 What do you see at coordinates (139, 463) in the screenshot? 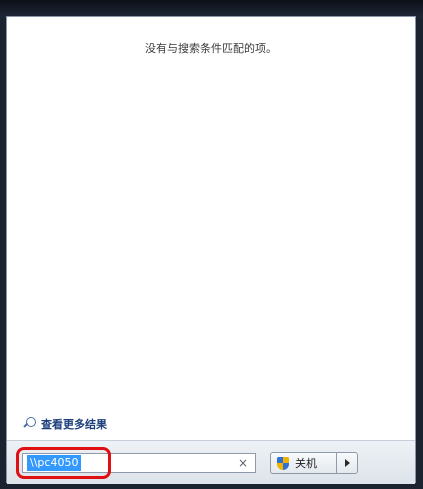
I see `search-input: \\pc4050 ×` at bounding box center [139, 463].